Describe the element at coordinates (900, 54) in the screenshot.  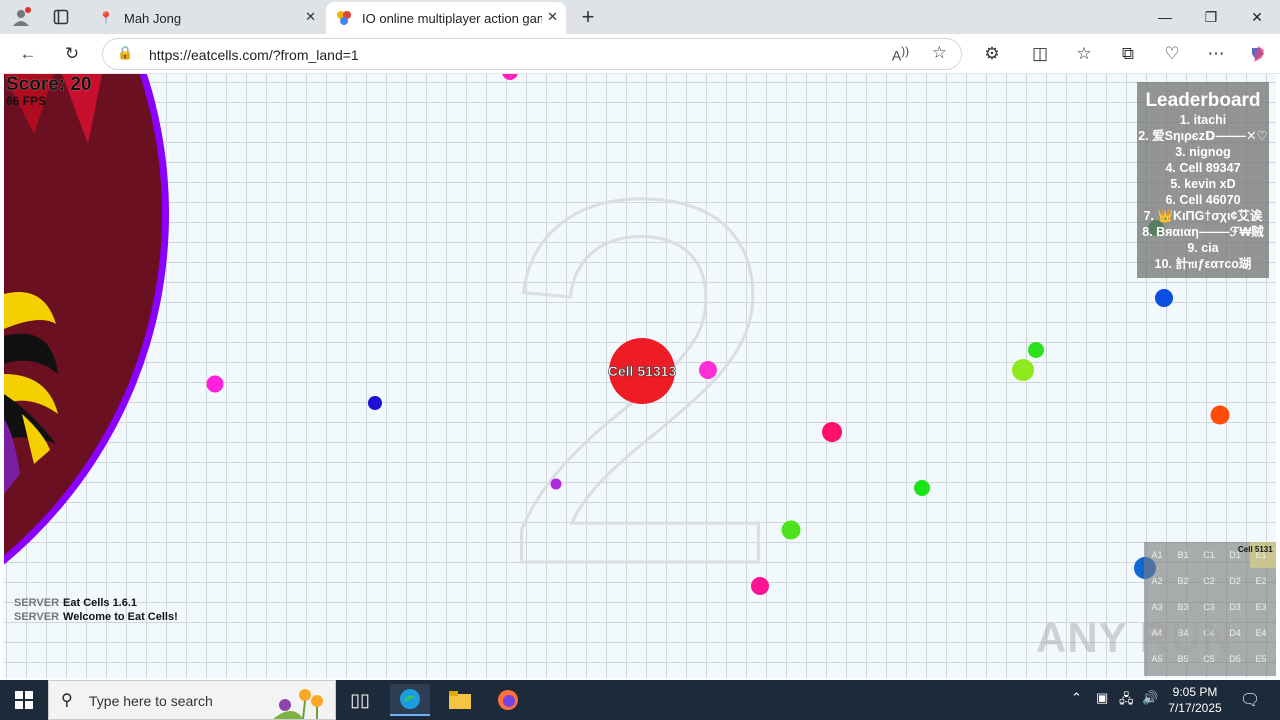
I see `read-aloud-icon: A))` at that location.